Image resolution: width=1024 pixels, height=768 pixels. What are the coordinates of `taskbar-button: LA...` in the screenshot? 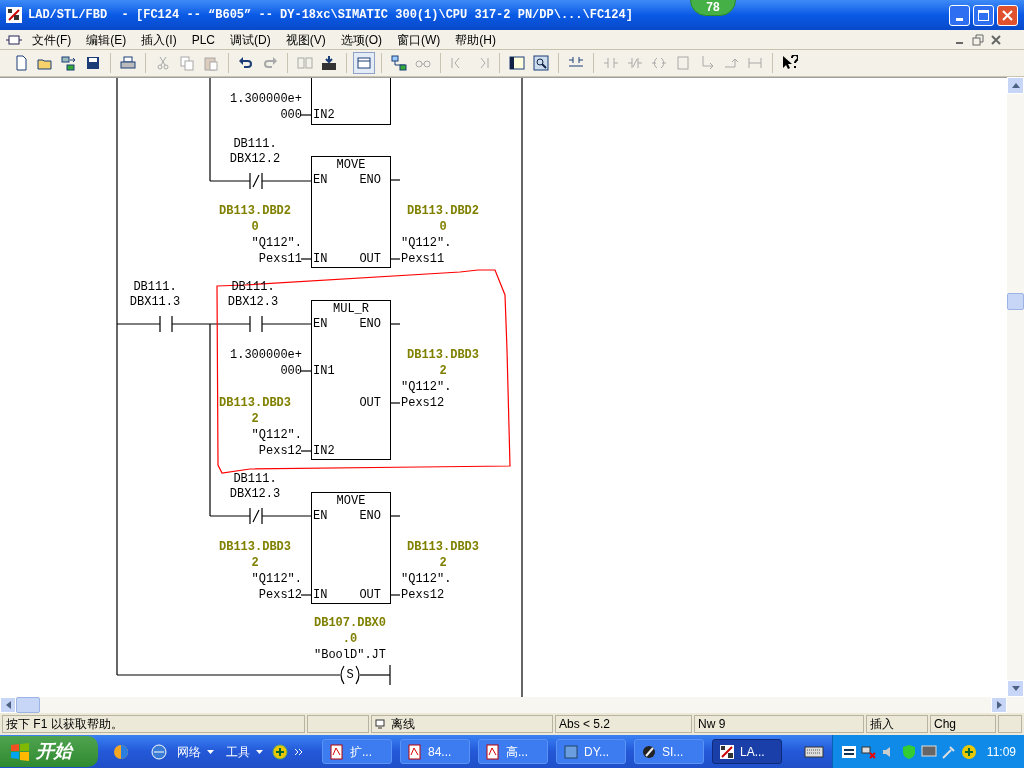 It's located at (747, 751).